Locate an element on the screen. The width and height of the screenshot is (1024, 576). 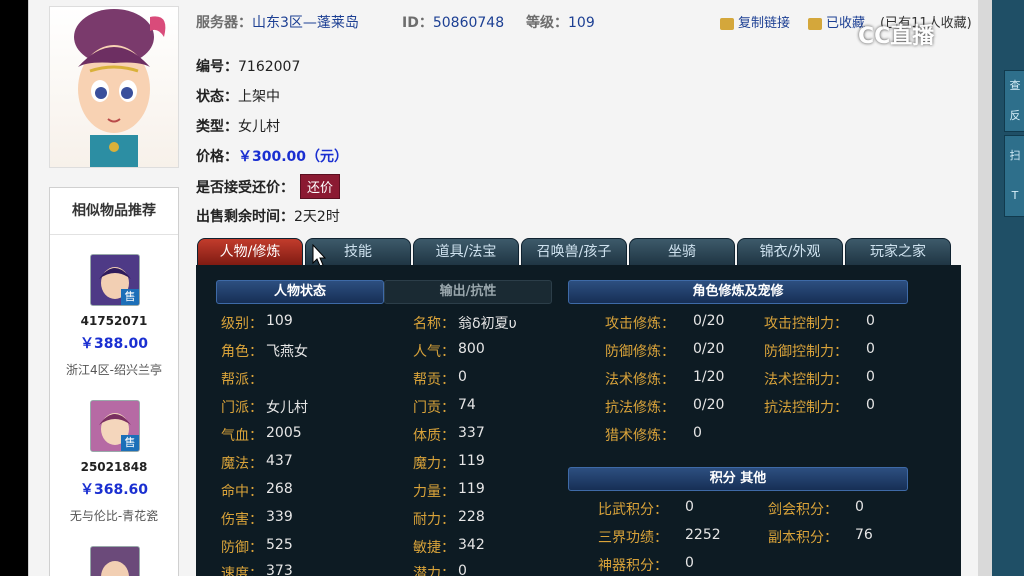
section-points: 积分 其他 is located at coordinates (738, 479).